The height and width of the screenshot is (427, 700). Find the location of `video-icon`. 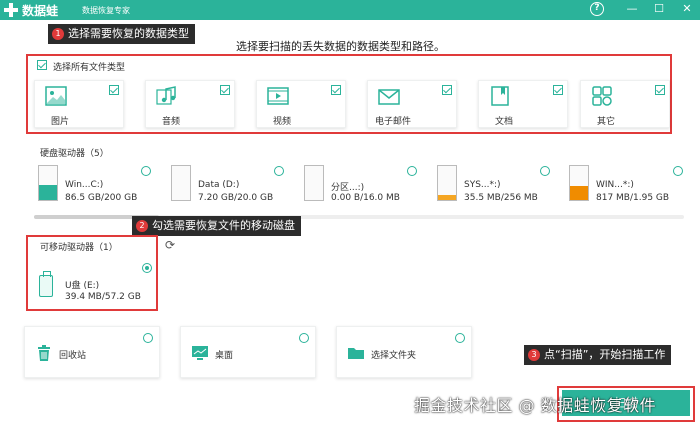

video-icon is located at coordinates (278, 96).